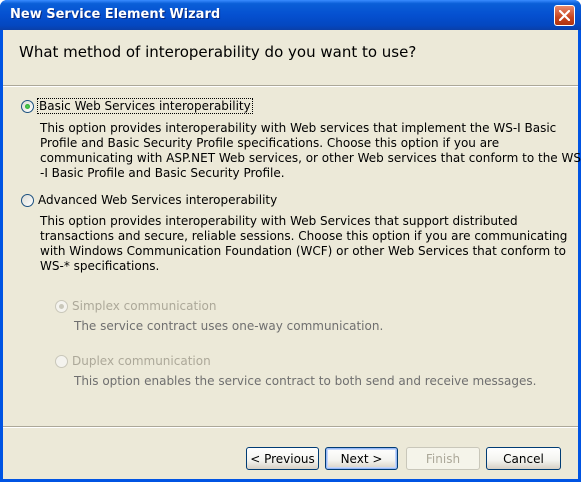 Image resolution: width=581 pixels, height=482 pixels. Describe the element at coordinates (282, 458) in the screenshot. I see `previous-button: < Previous` at that location.